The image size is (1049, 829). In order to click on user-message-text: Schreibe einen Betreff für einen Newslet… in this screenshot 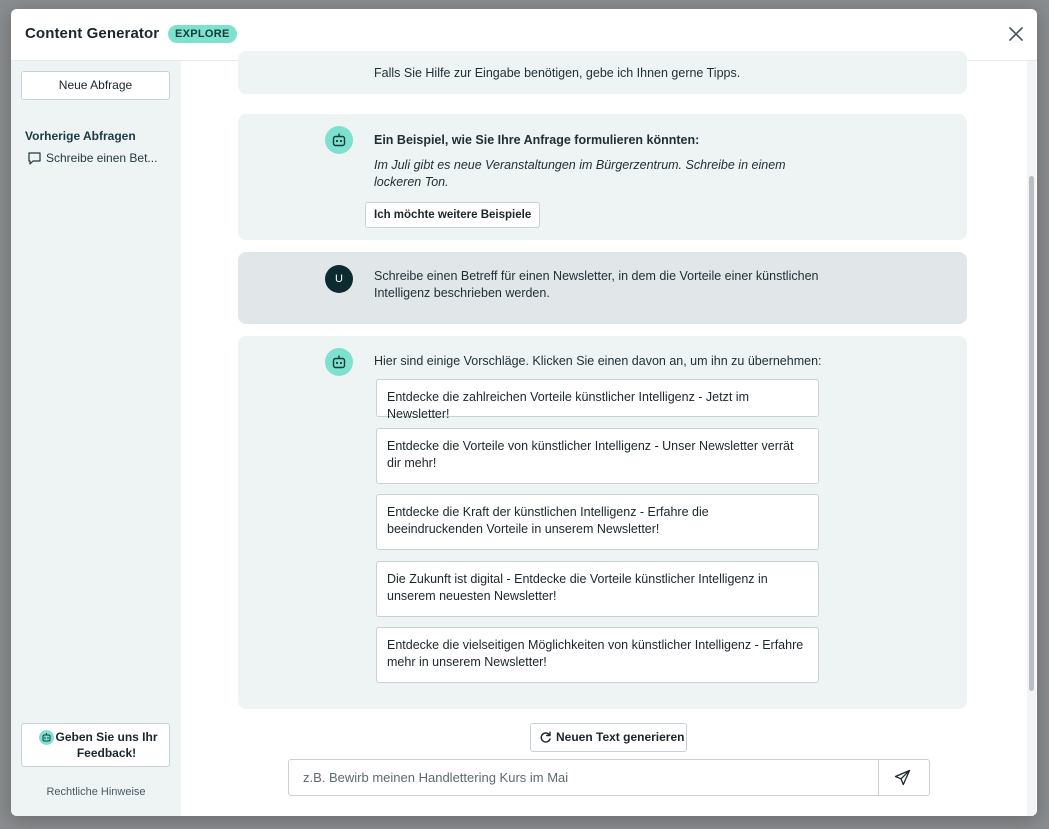, I will do `click(596, 284)`.